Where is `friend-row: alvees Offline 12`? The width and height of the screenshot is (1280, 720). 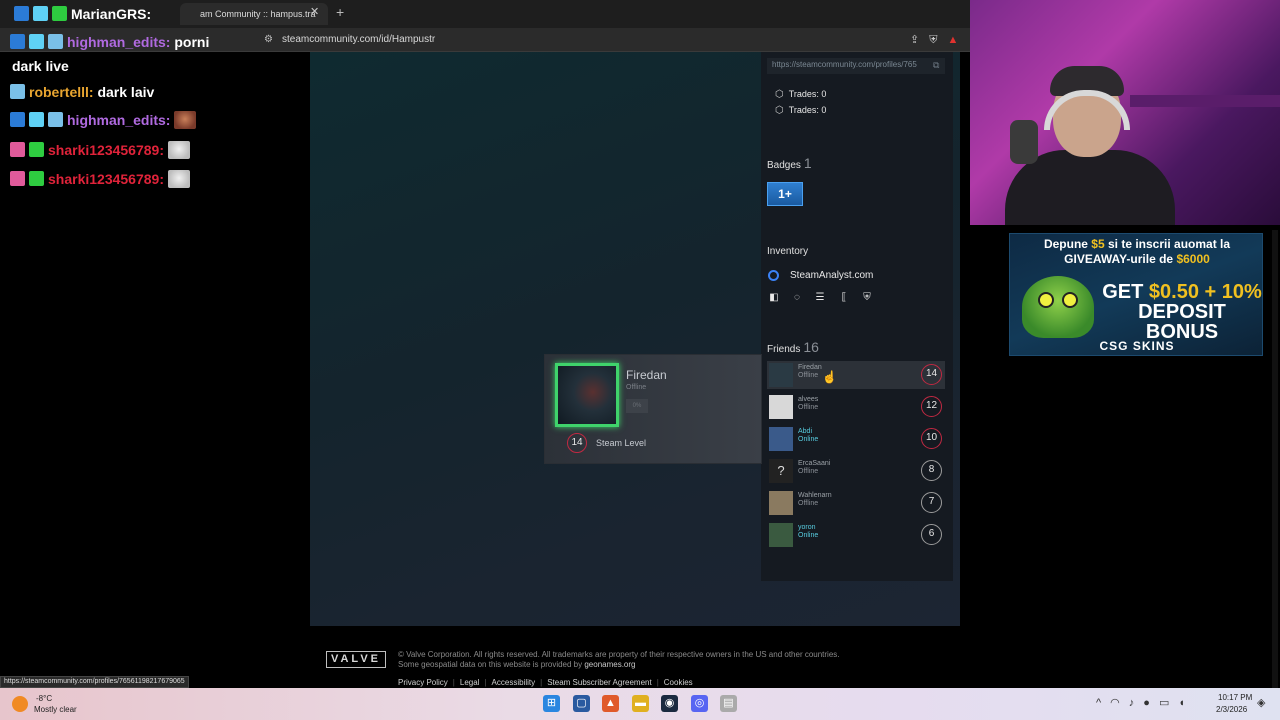
friend-row: alvees Offline 12 is located at coordinates (856, 407).